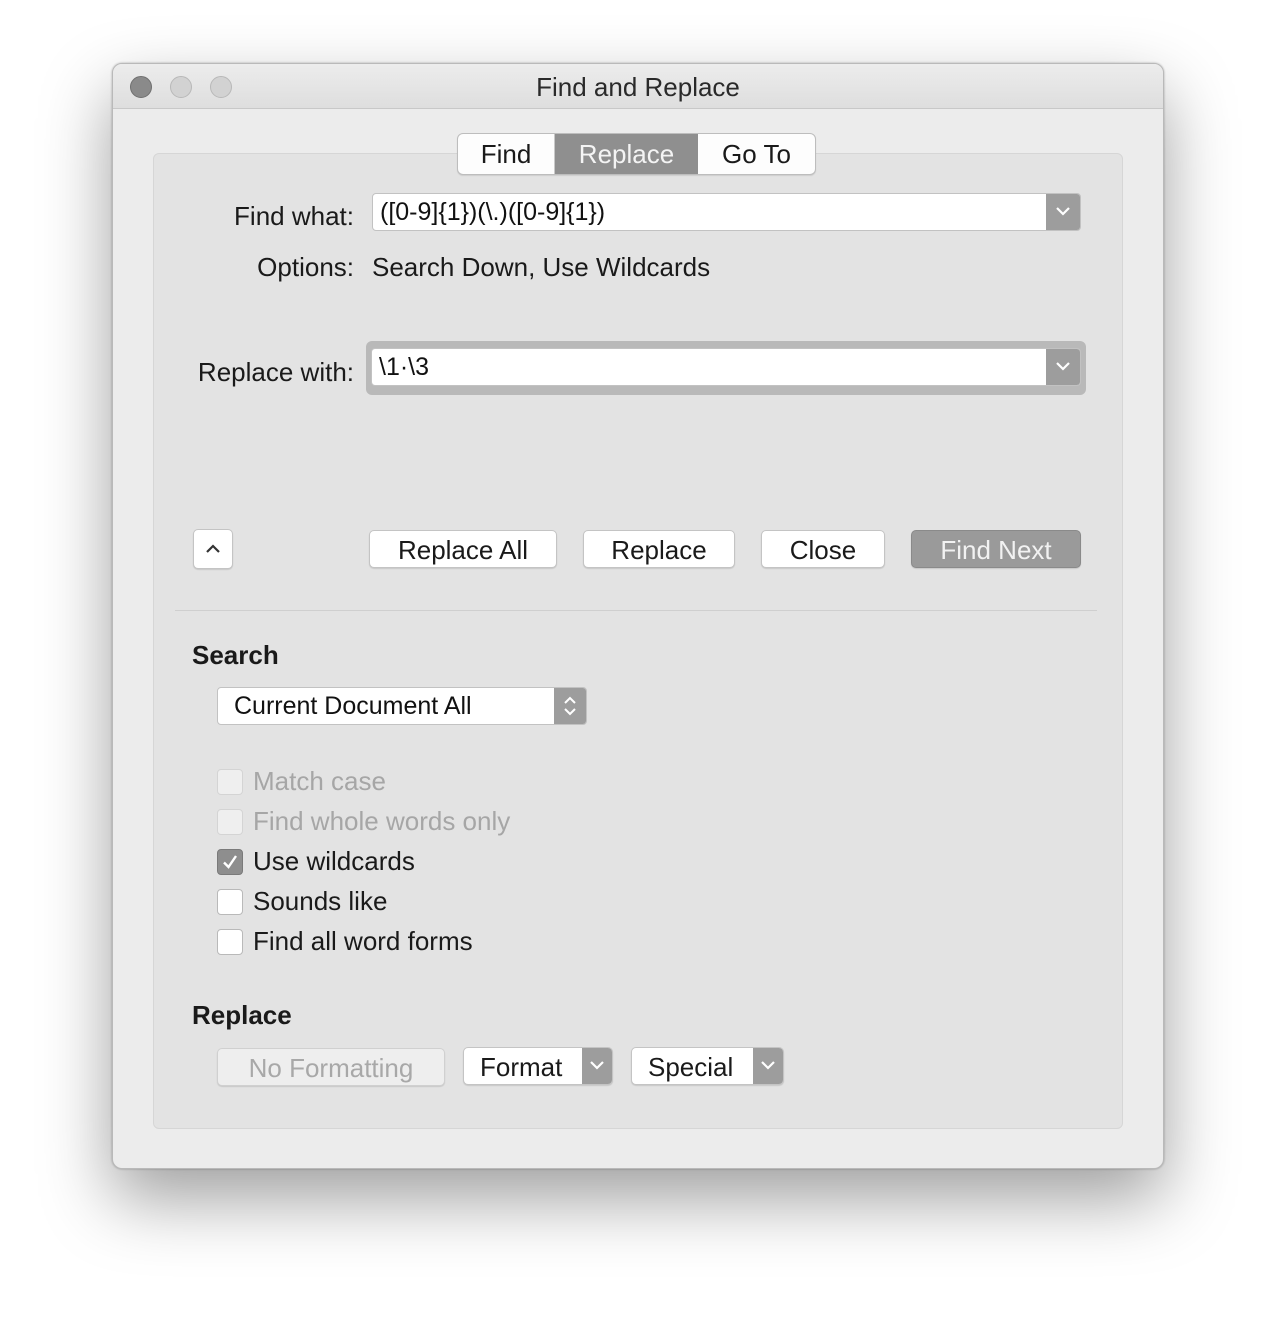 This screenshot has width=1274, height=1328. Describe the element at coordinates (726, 212) in the screenshot. I see `find-what-combo: ([0-9]{1})(\.)([0-9]{1})` at that location.